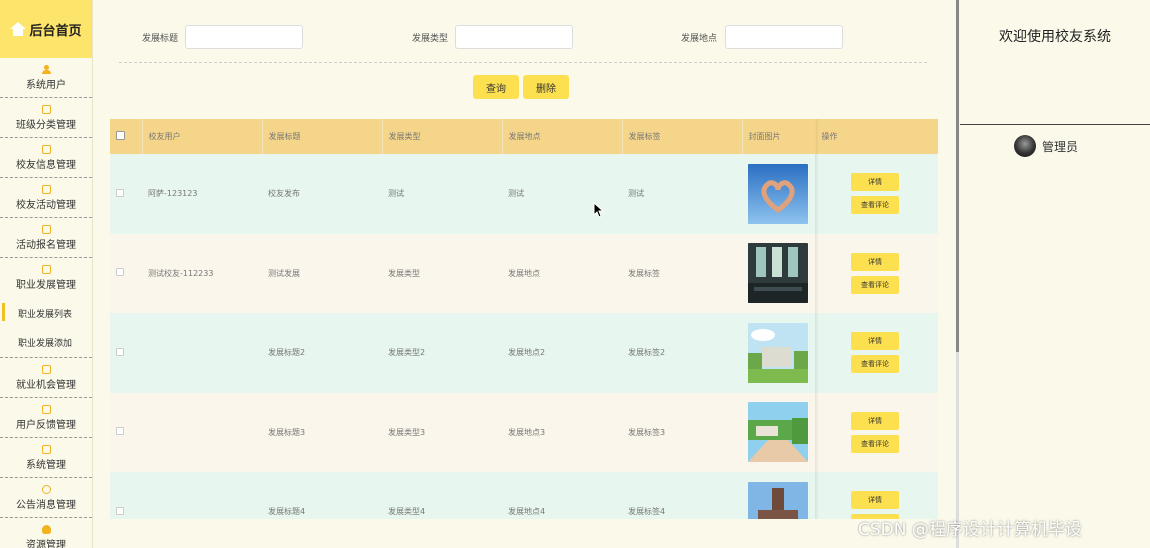 This screenshot has width=1150, height=548. I want to click on sidebar-item-class-category: 班级分类管理, so click(46, 118).